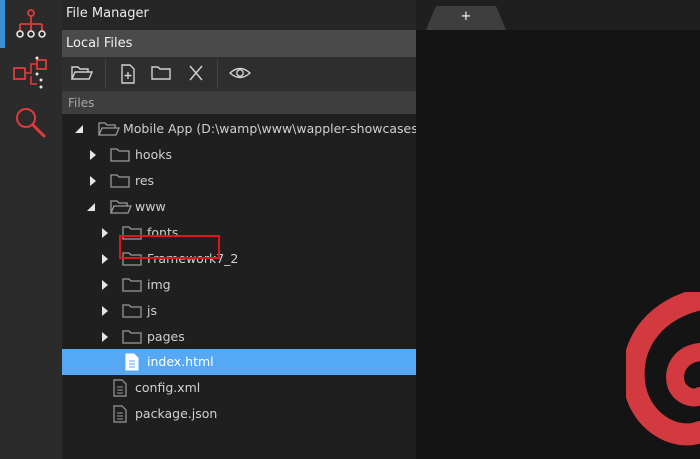 This screenshot has height=459, width=700. Describe the element at coordinates (663, 369) in the screenshot. I see `wappler-logo-icon` at that location.